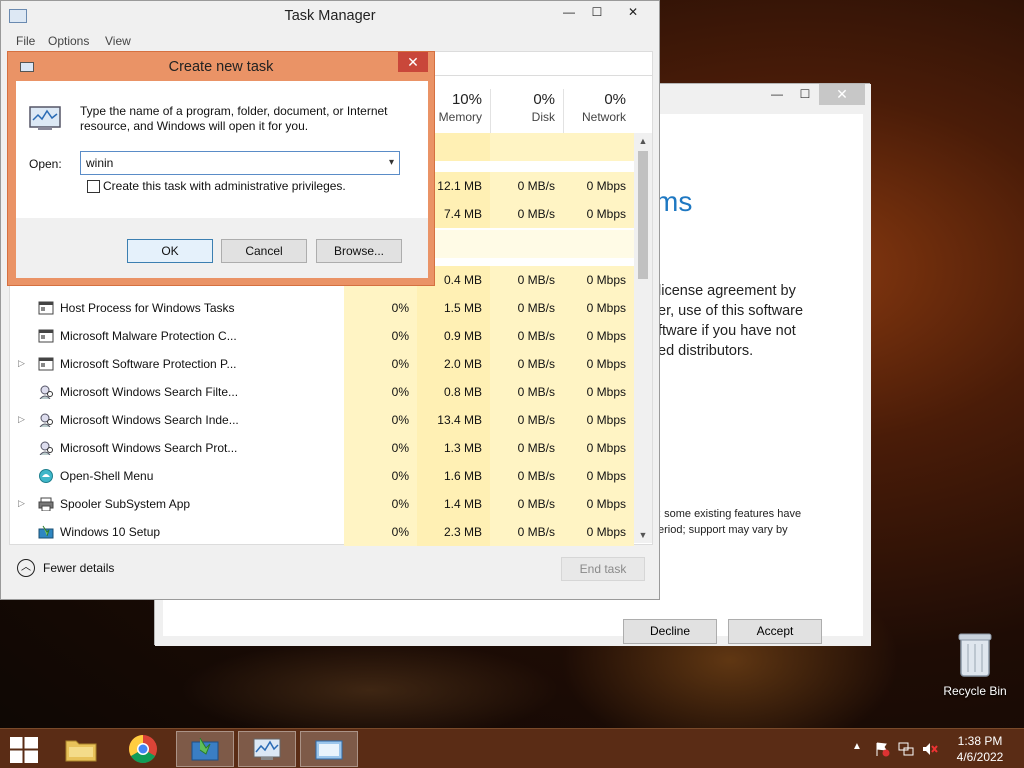  I want to click on column-header-network: 0% Network, so click(598, 111).